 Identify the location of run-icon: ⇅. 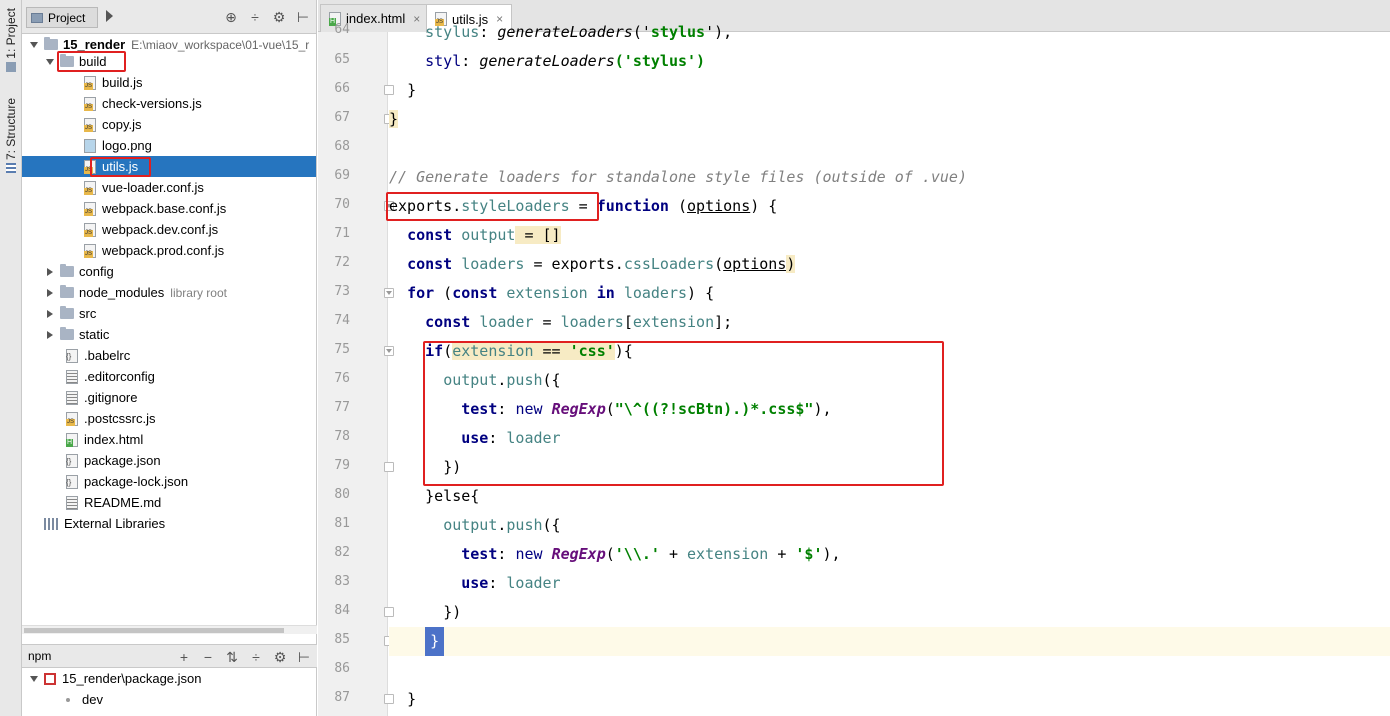
(232, 657).